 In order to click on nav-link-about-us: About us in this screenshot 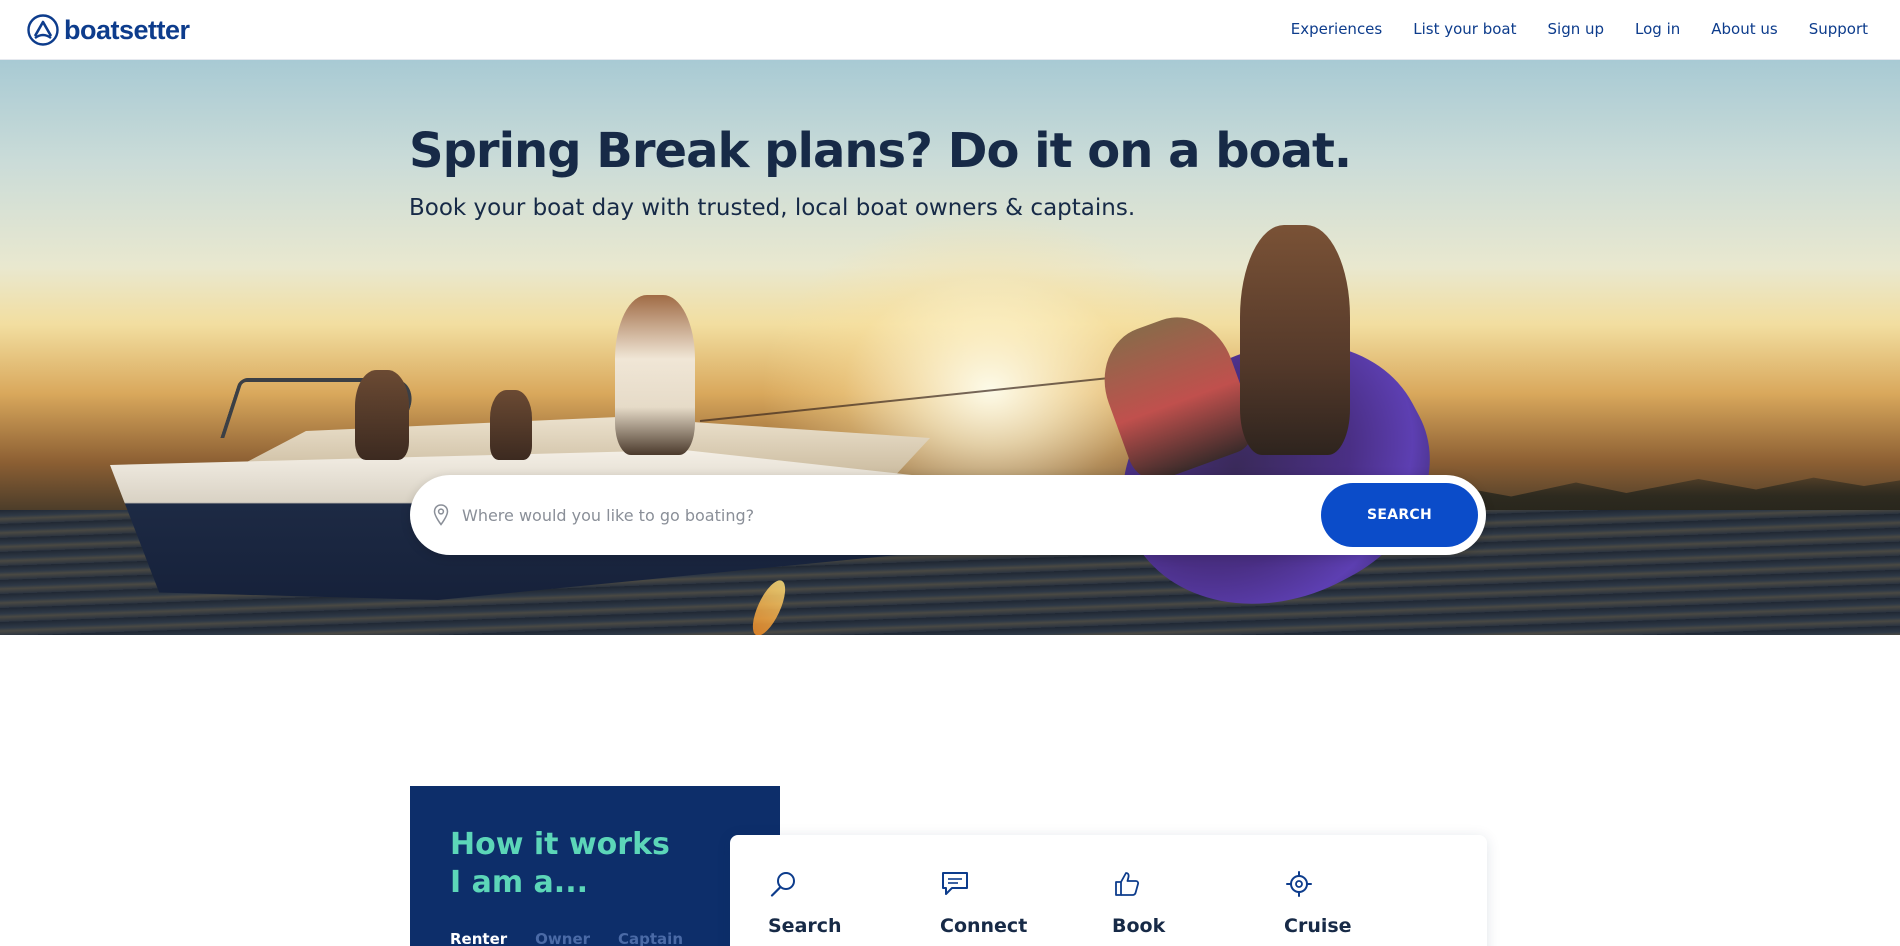, I will do `click(1744, 29)`.